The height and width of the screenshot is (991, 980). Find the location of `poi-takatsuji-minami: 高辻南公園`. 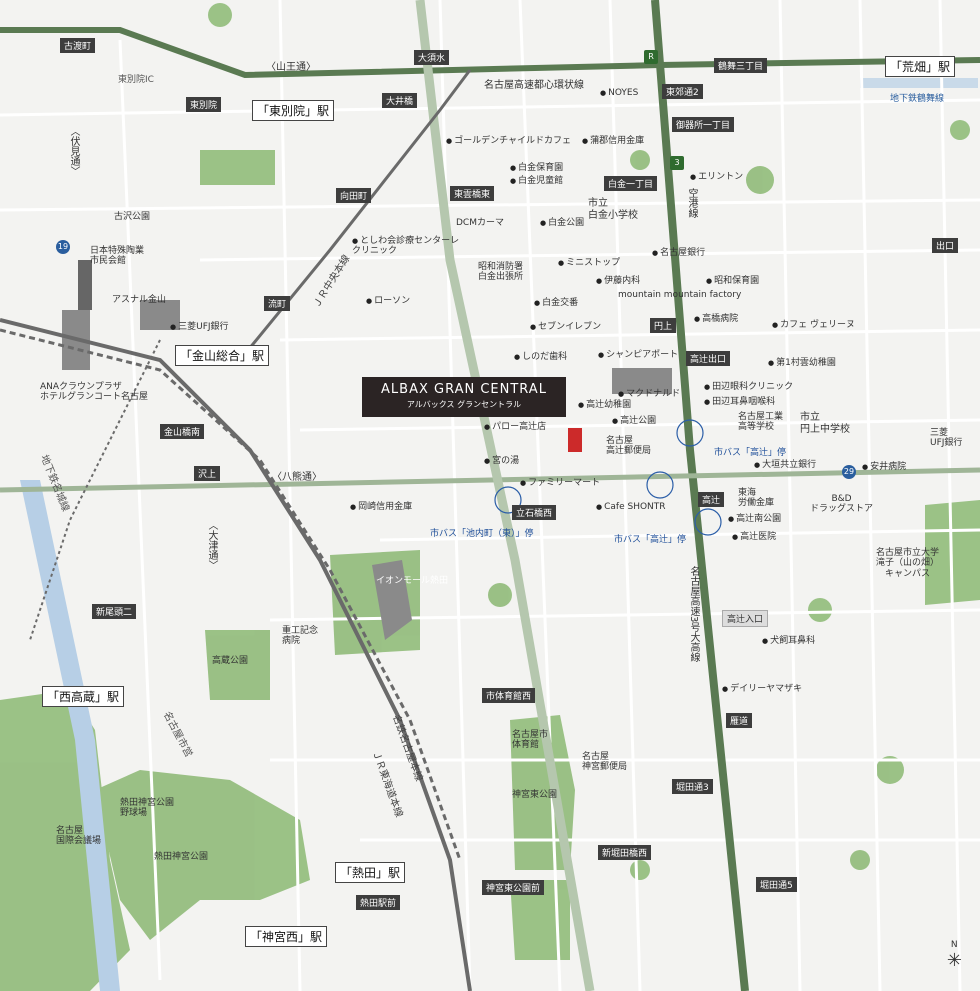

poi-takatsuji-minami: 高辻南公園 is located at coordinates (754, 519).